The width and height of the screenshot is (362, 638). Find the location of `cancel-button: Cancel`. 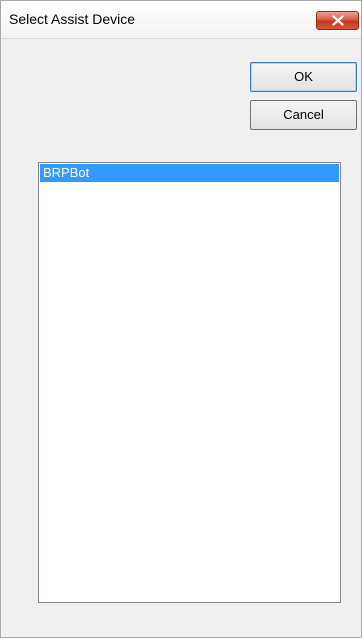

cancel-button: Cancel is located at coordinates (303, 115).